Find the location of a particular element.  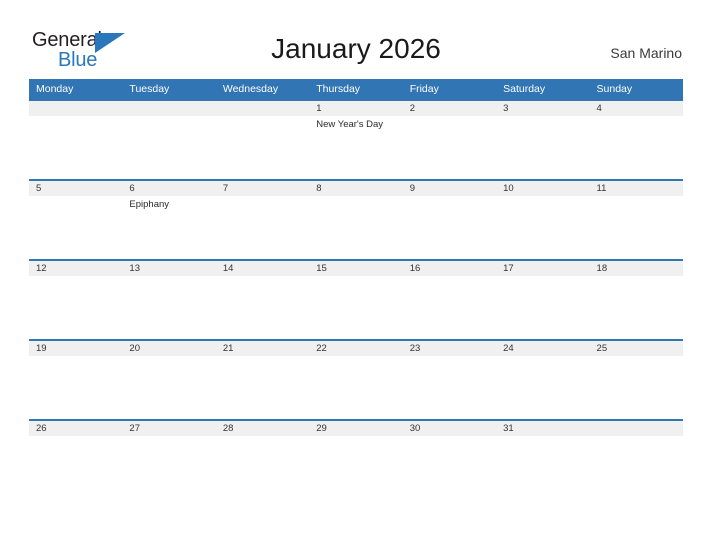

weekday-header-monday: Monday is located at coordinates (76, 89).